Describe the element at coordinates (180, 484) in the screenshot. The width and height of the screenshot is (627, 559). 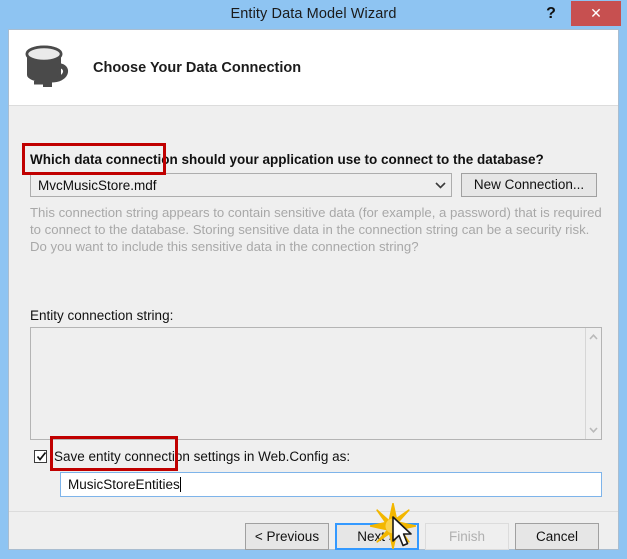
I see `text-caret` at that location.